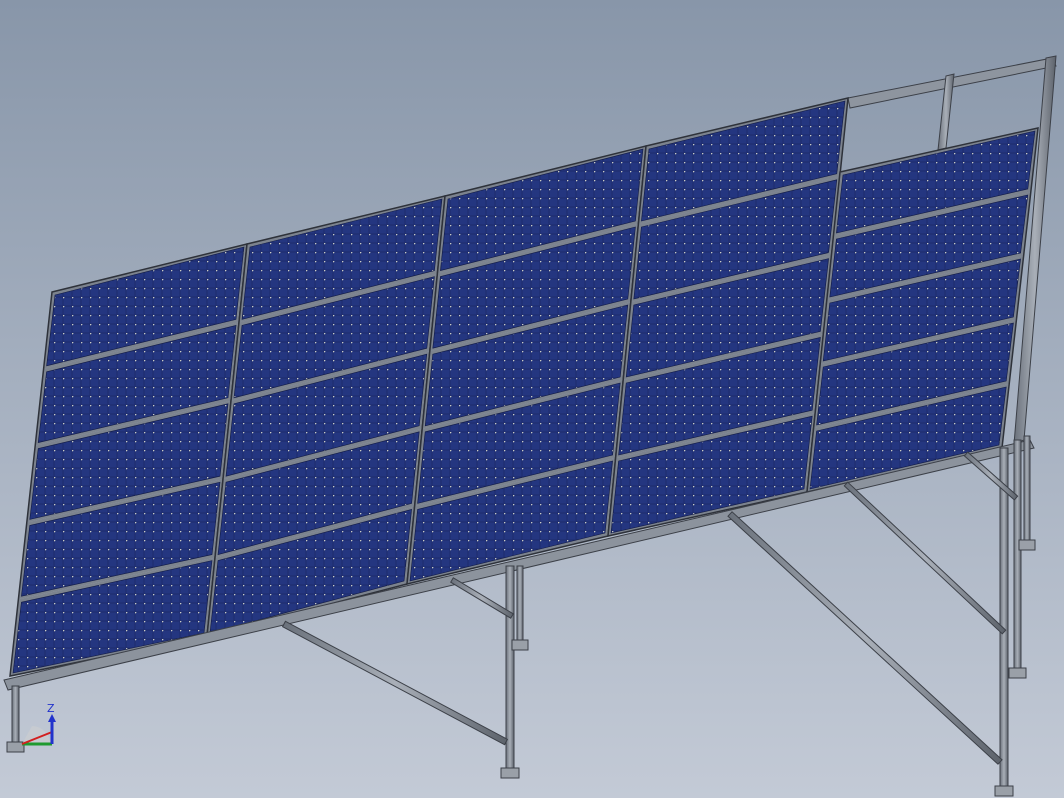 The height and width of the screenshot is (798, 1064). Describe the element at coordinates (52, 718) in the screenshot. I see `z-arrowhead-icon` at that location.